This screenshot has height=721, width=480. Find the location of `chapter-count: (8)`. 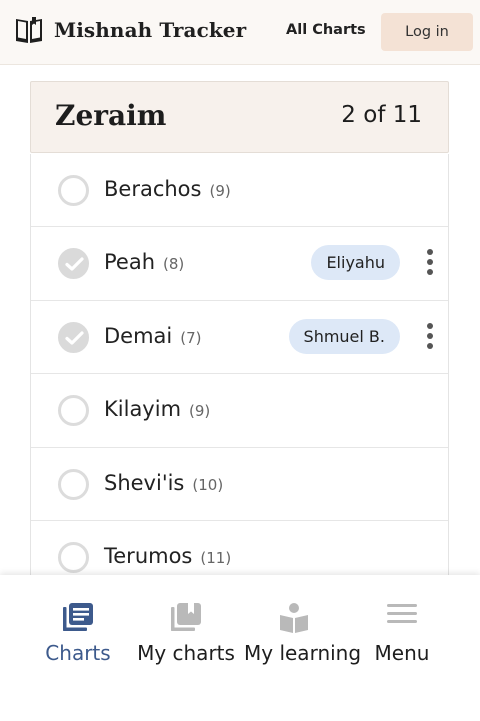

chapter-count: (8) is located at coordinates (174, 264).